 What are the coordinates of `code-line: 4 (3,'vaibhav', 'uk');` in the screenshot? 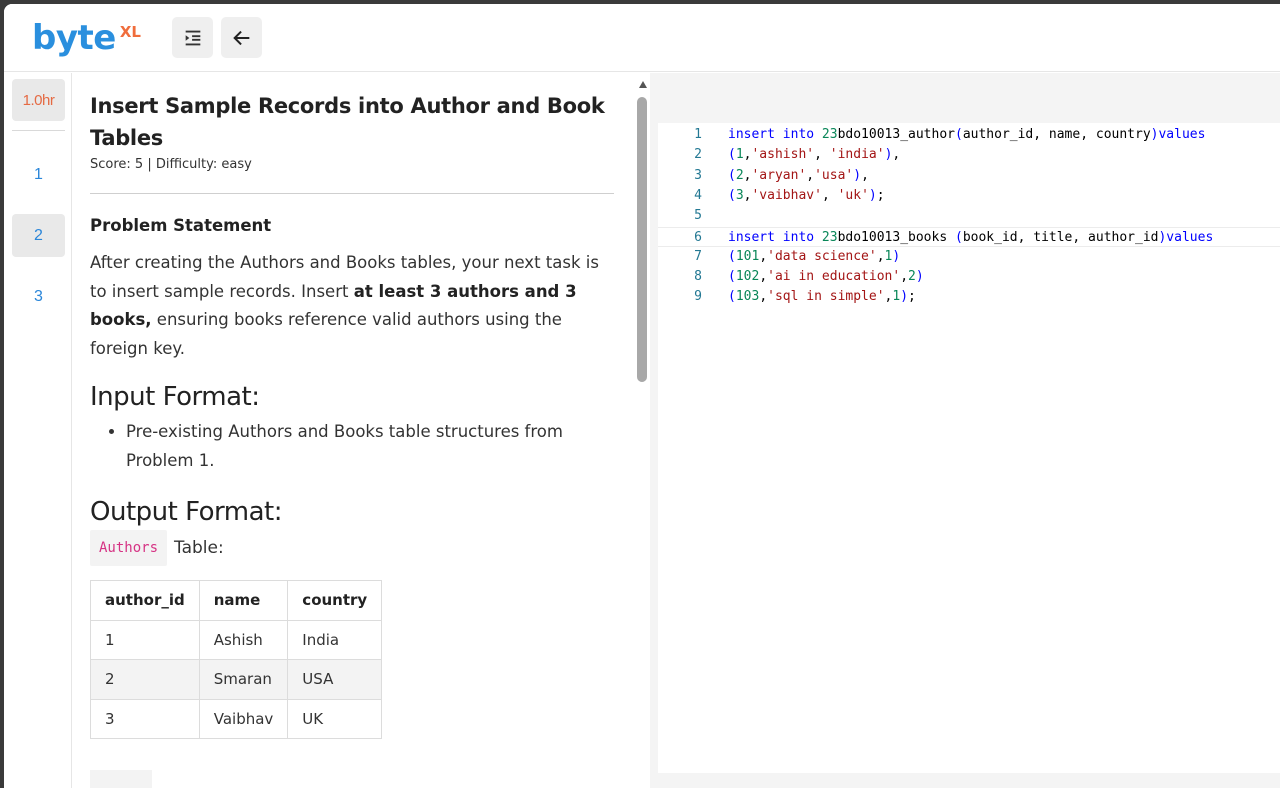 It's located at (969, 196).